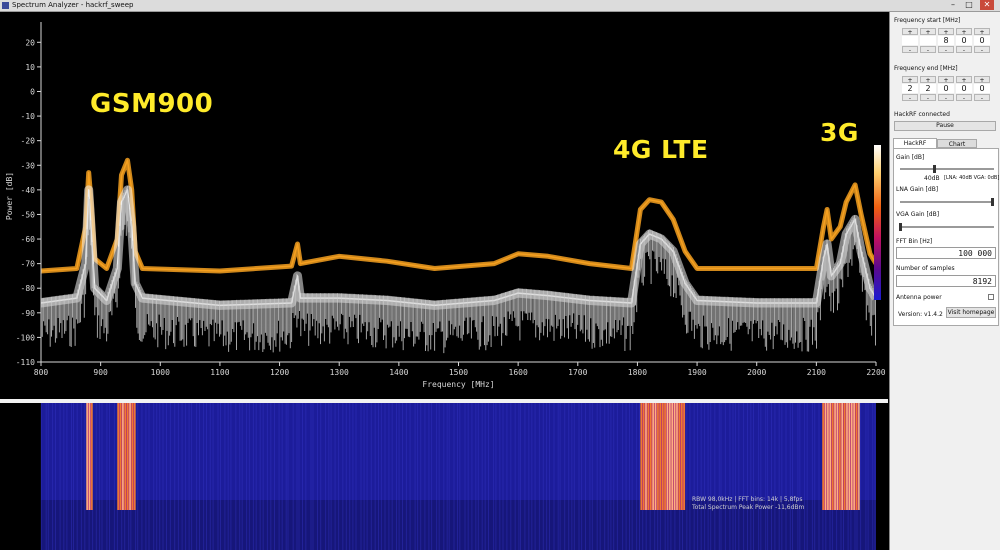 The image size is (1000, 550). What do you see at coordinates (910, 80) in the screenshot?
I see `freq-end-plus-1: +` at bounding box center [910, 80].